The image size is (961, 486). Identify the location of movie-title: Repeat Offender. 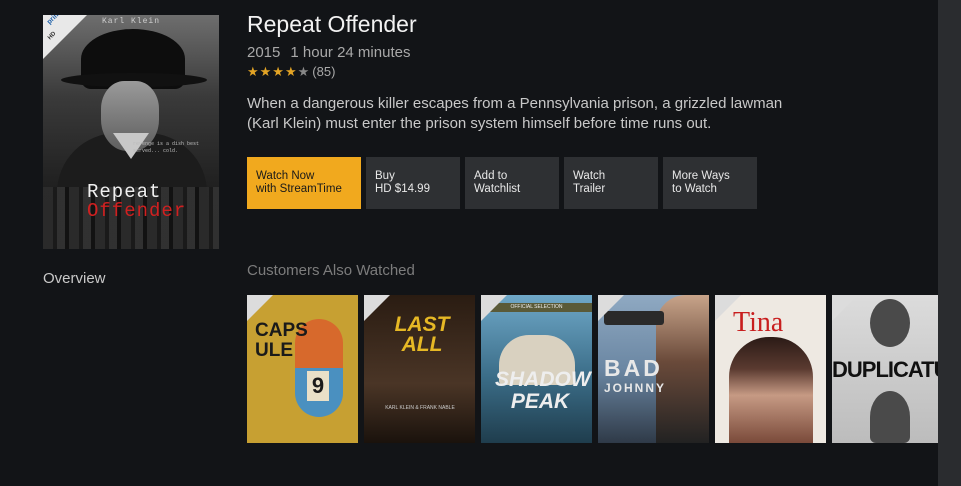
(332, 24).